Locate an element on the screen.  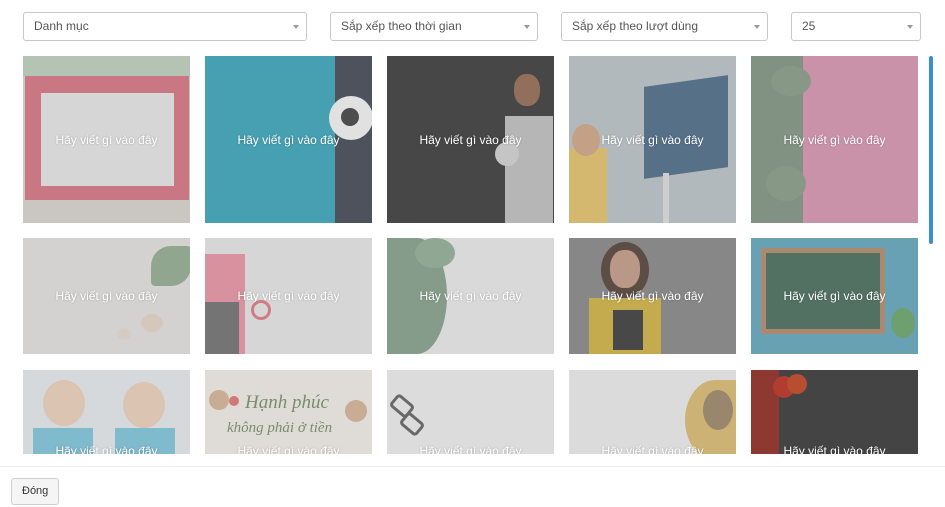
category-select: Danh mục is located at coordinates (165, 26).